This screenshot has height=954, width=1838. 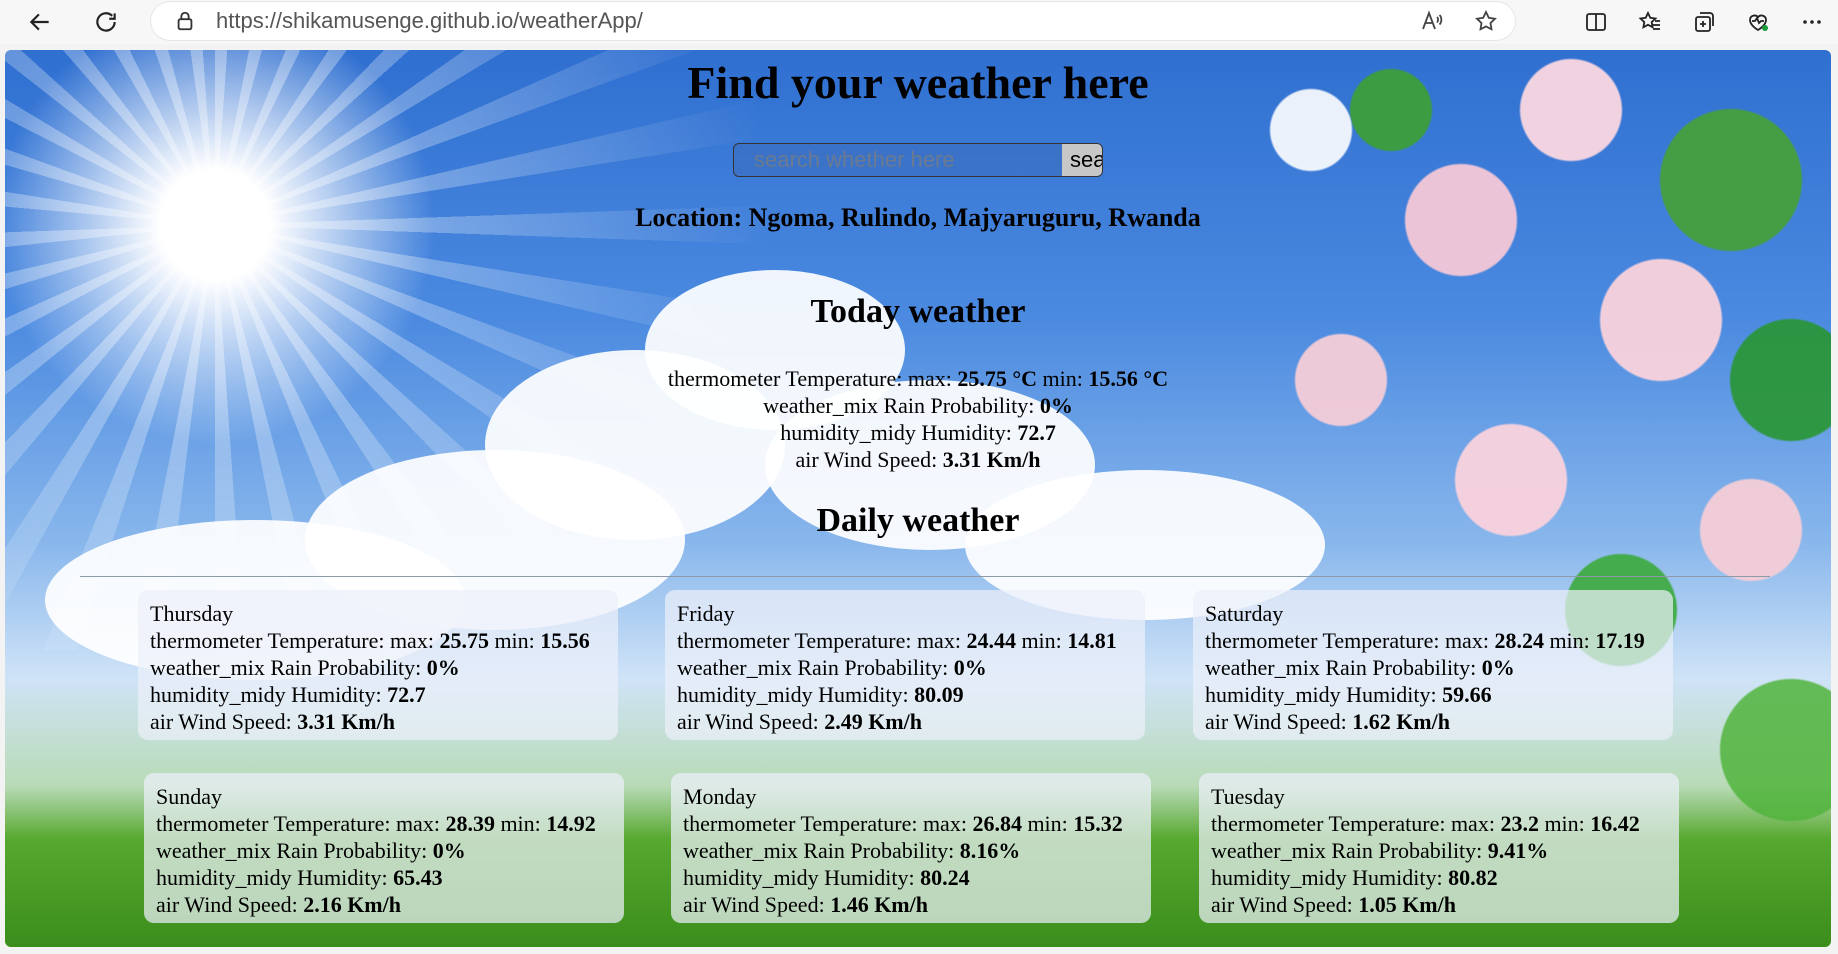 I want to click on day-name: Friday, so click(x=706, y=613).